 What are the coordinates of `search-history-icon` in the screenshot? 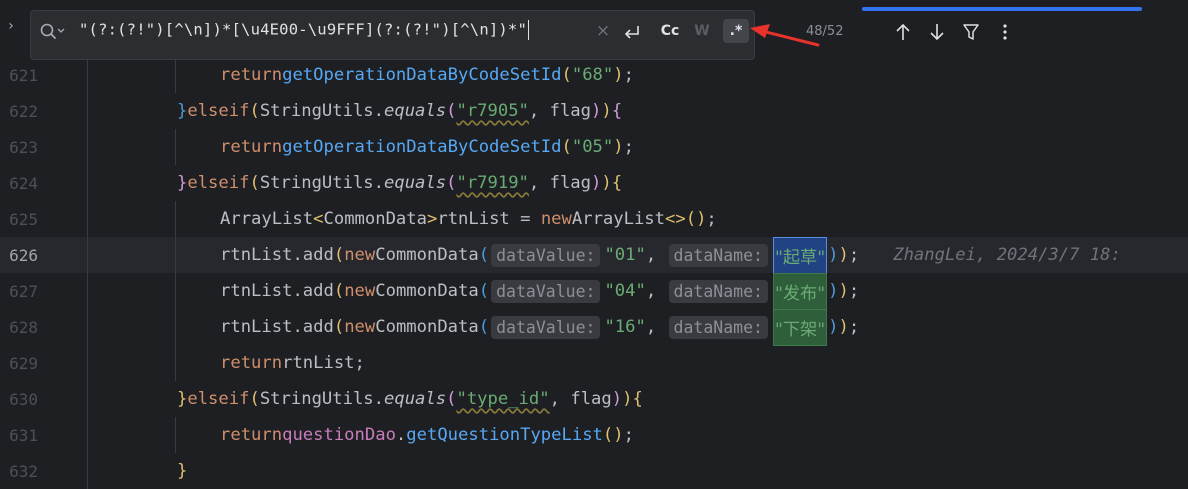 It's located at (52, 32).